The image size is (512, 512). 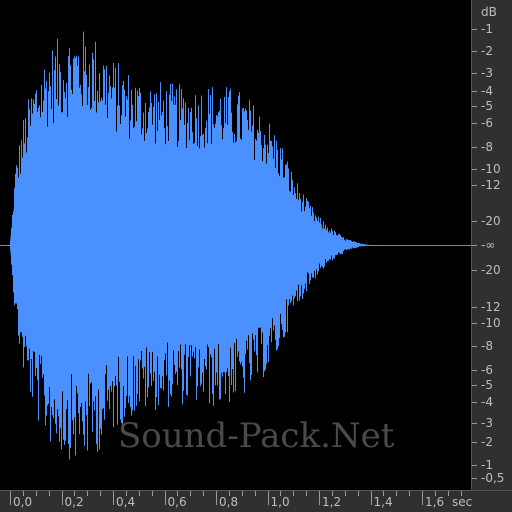 I want to click on time-label: 1,4, so click(x=383, y=502).